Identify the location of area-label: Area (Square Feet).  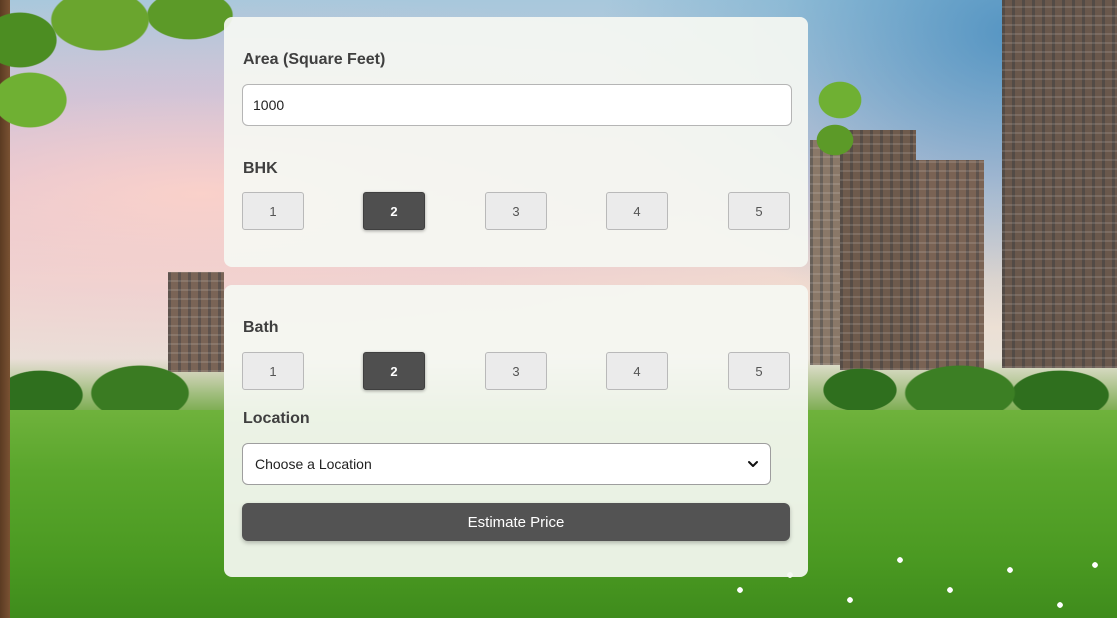
(314, 59).